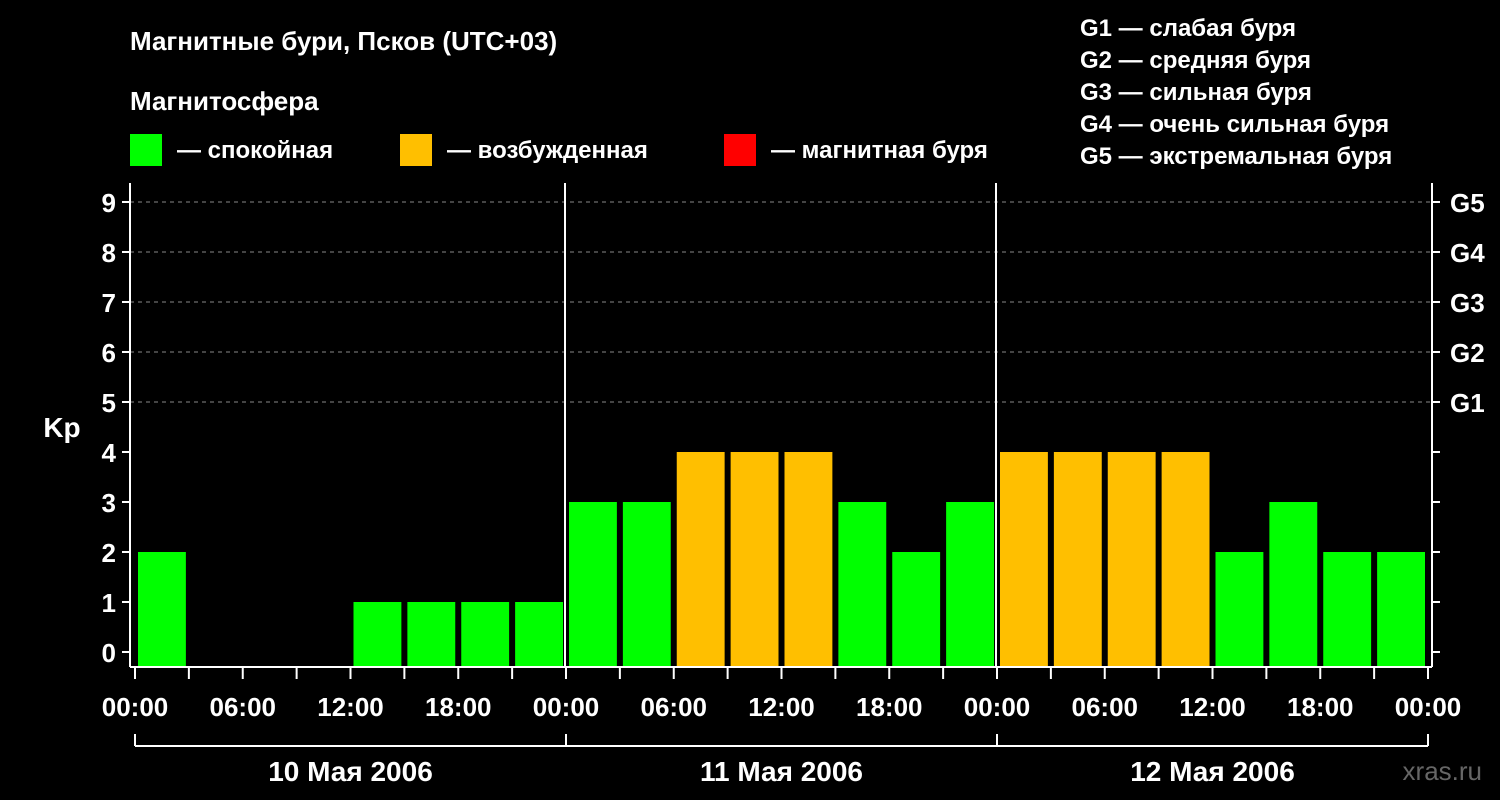 This screenshot has width=1500, height=800. I want to click on x-tick-label-2: 12:00, so click(350, 707).